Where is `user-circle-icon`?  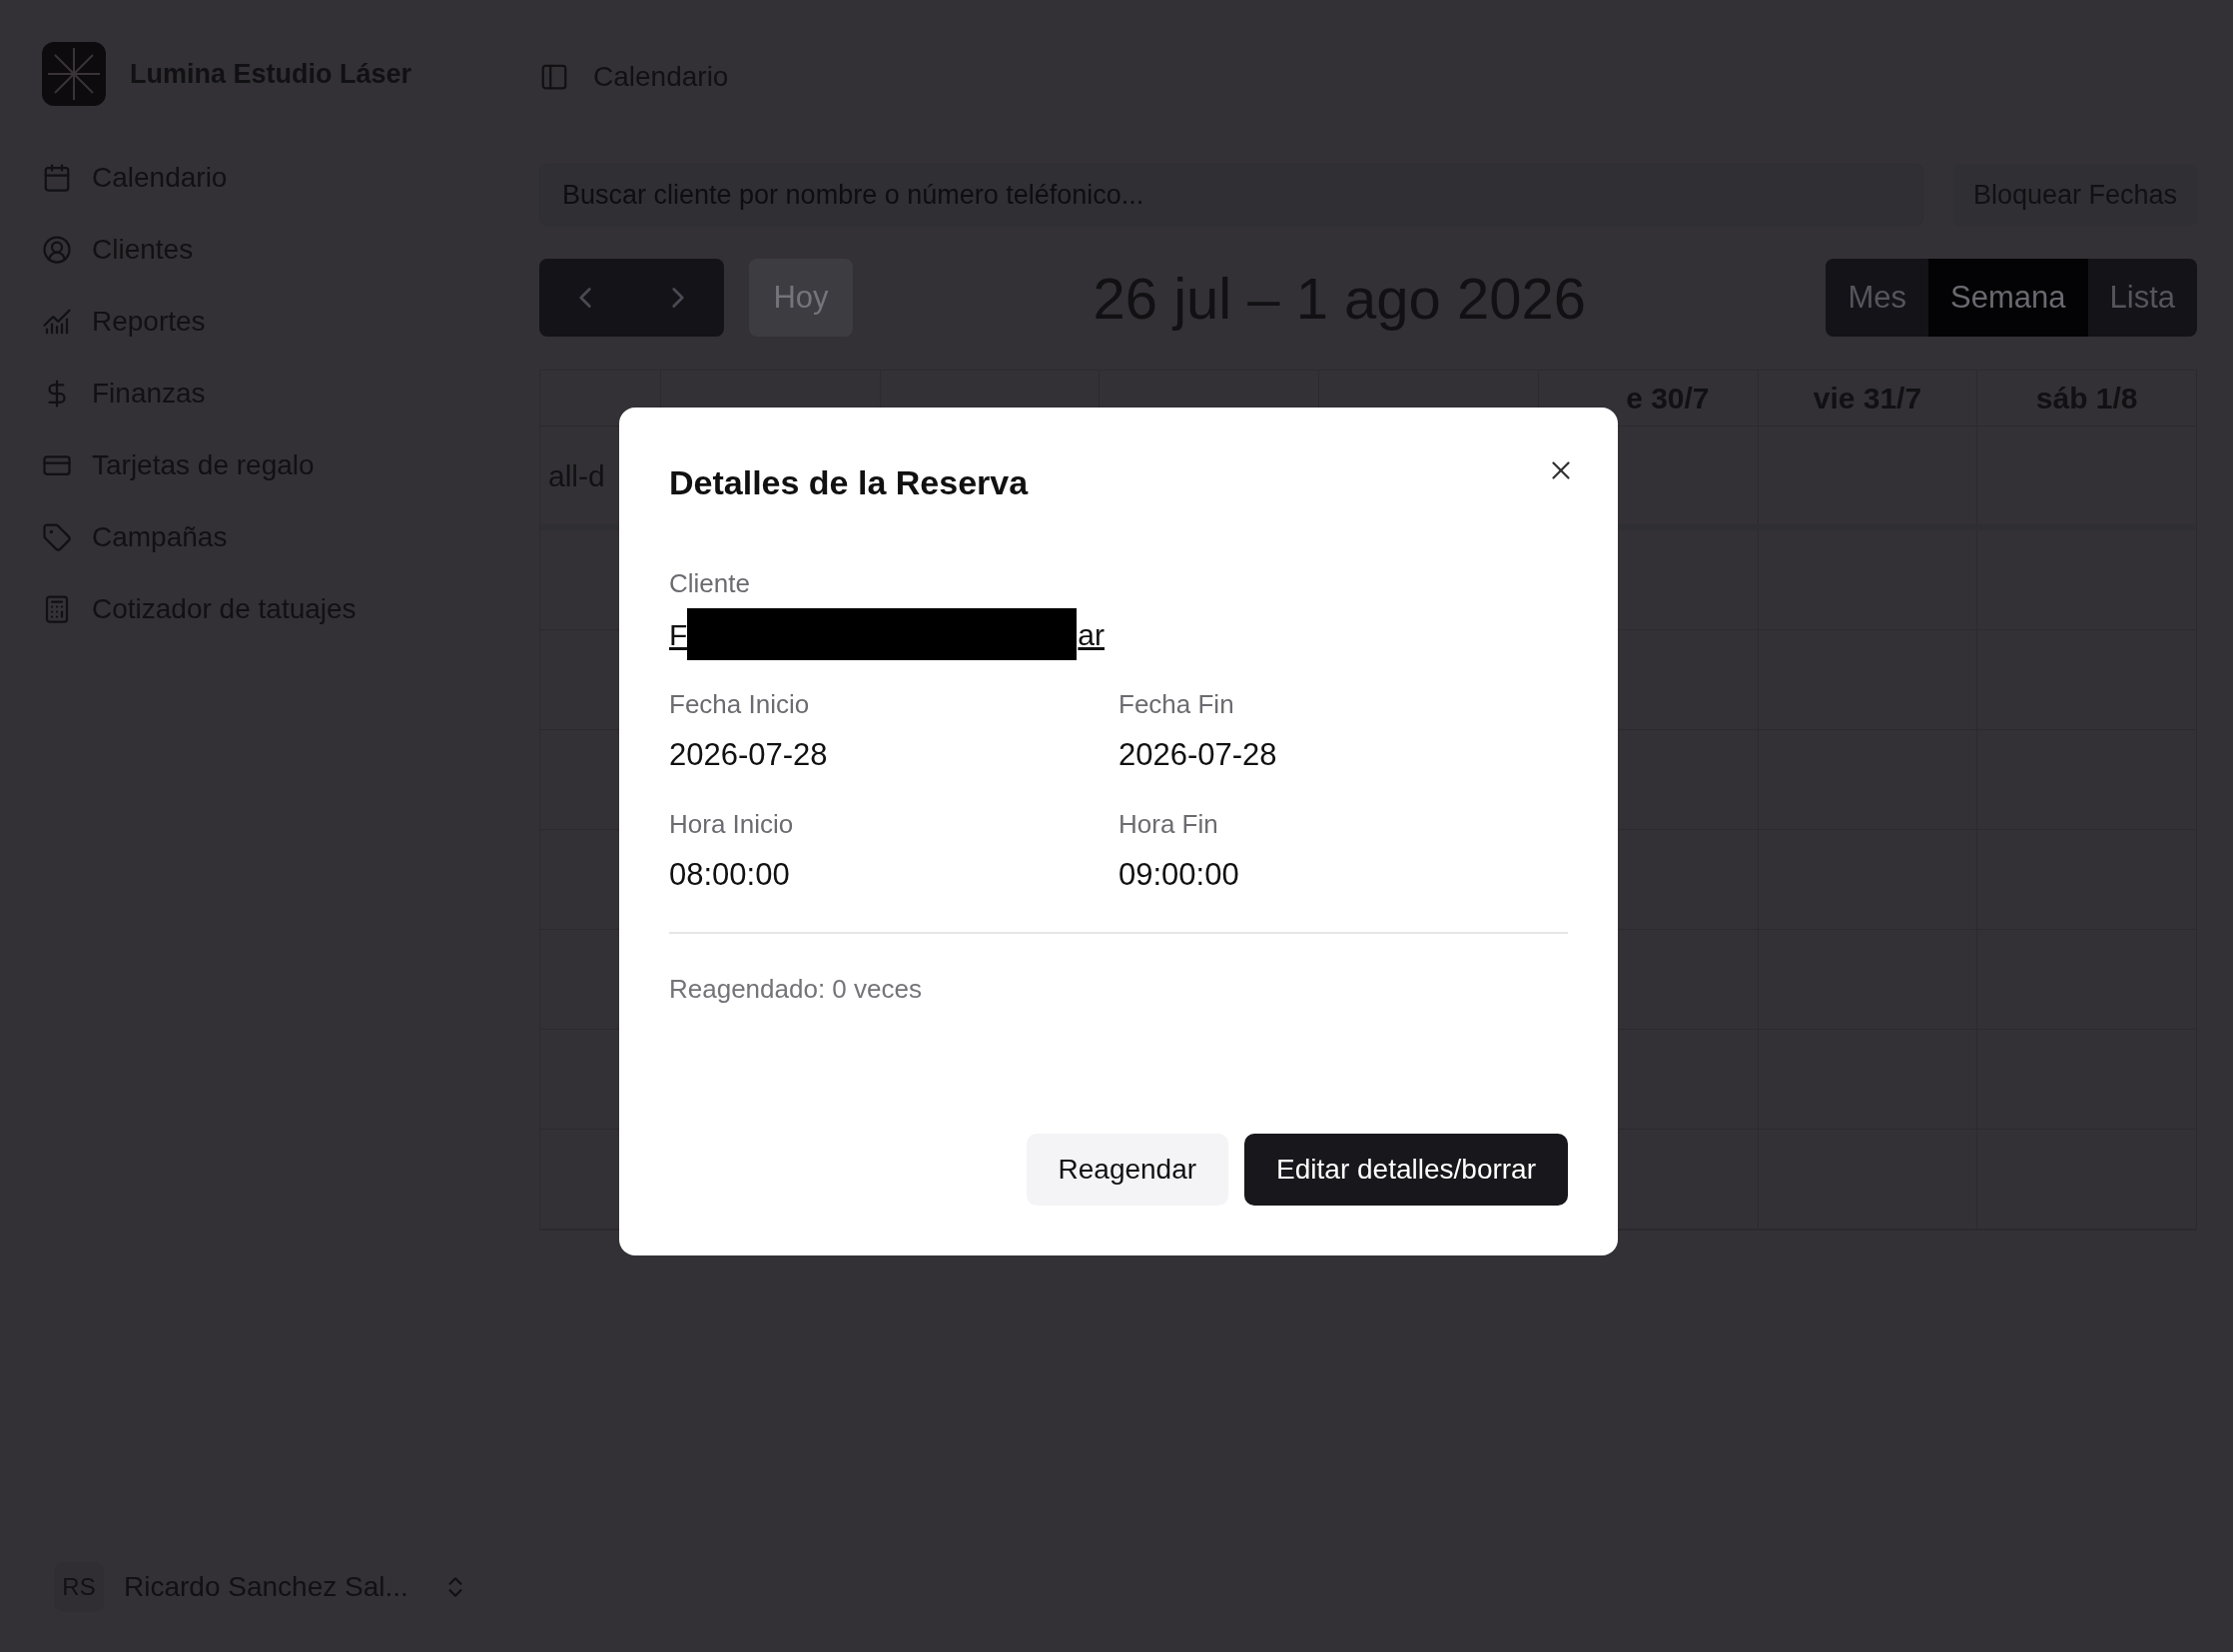
user-circle-icon is located at coordinates (57, 250).